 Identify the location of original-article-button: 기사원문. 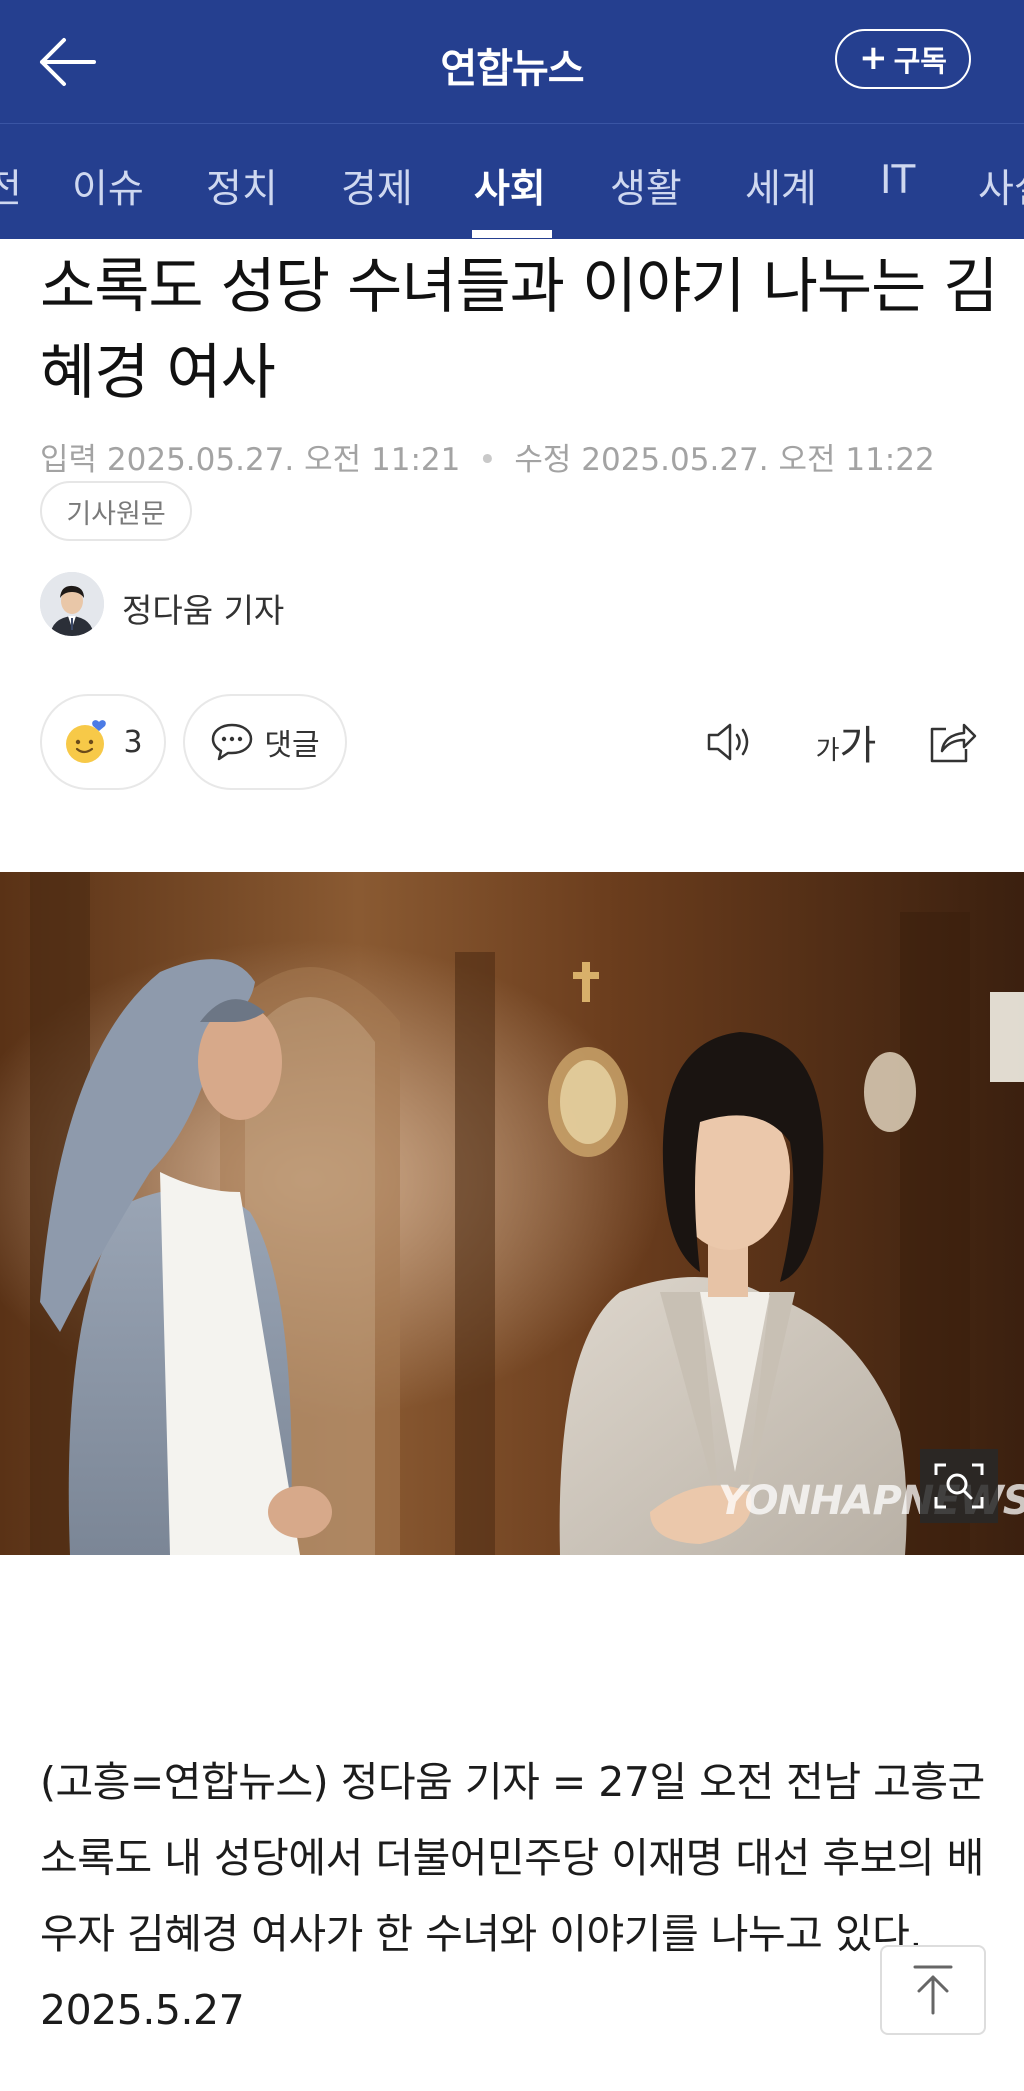
(116, 511).